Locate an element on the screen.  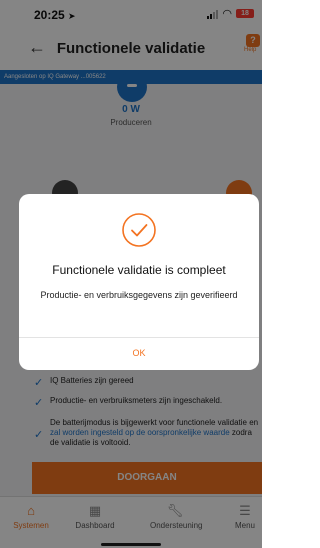
dialog-title: Functionele validatie is compleet is located at coordinates (139, 270).